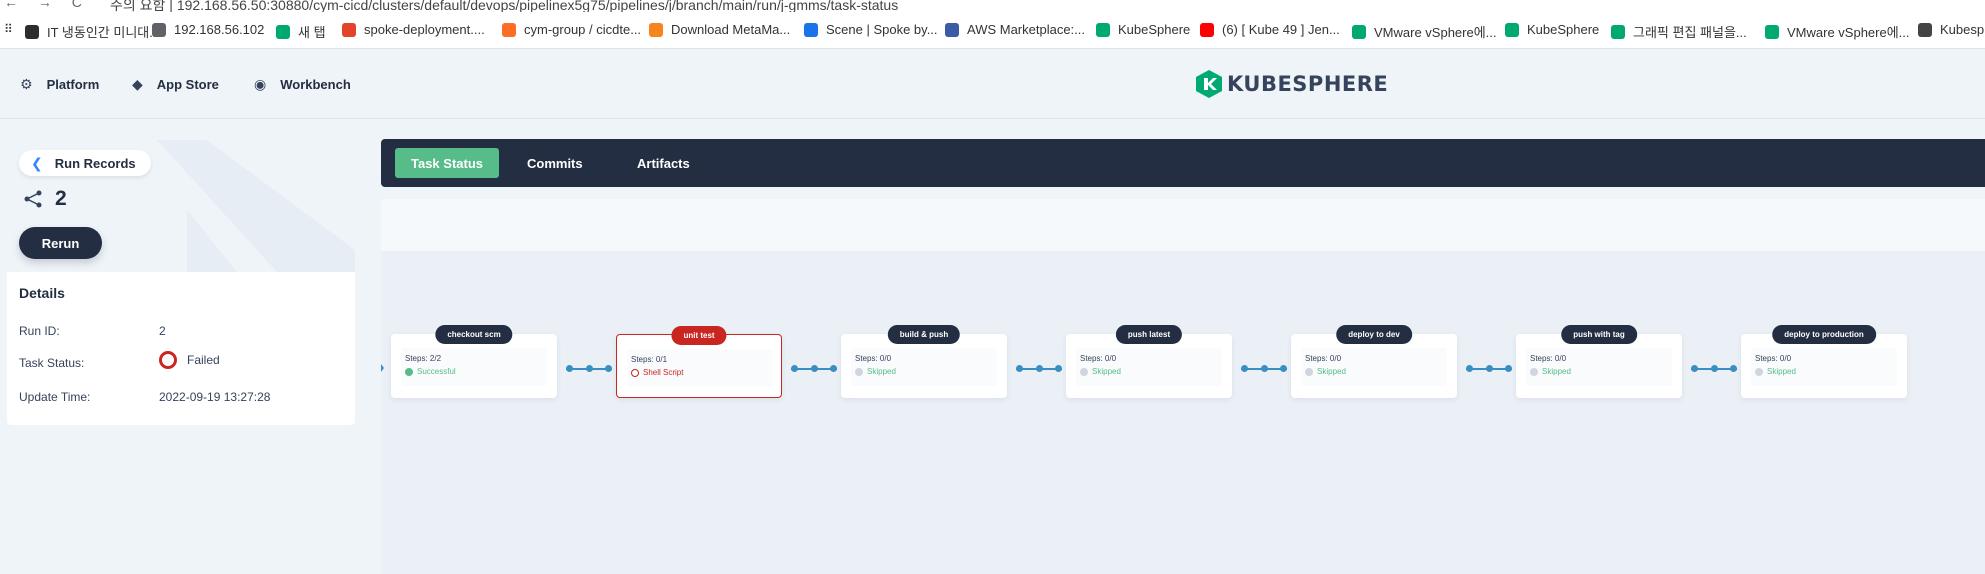 The image size is (1985, 574). I want to click on bookmark-item: 192.168.56.102, so click(208, 29).